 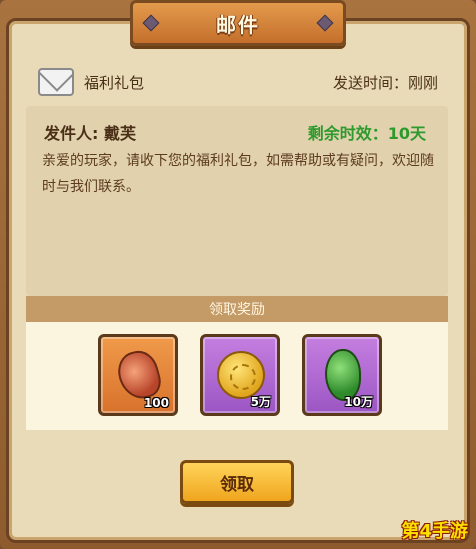 I want to click on sender-label: 发件人: 戴芙, so click(x=90, y=133).